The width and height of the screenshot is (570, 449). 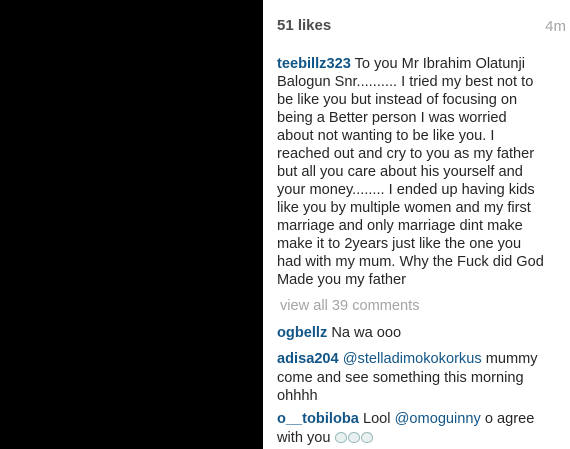 What do you see at coordinates (308, 359) in the screenshot?
I see `comment-username: adisa204` at bounding box center [308, 359].